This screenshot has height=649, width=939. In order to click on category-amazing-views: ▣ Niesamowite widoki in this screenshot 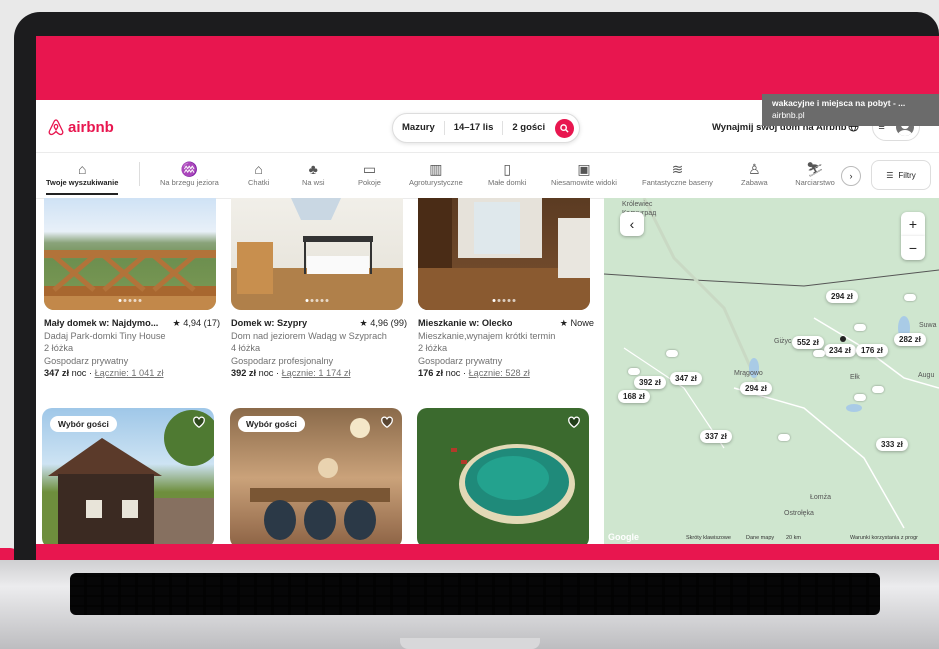, I will do `click(584, 173)`.